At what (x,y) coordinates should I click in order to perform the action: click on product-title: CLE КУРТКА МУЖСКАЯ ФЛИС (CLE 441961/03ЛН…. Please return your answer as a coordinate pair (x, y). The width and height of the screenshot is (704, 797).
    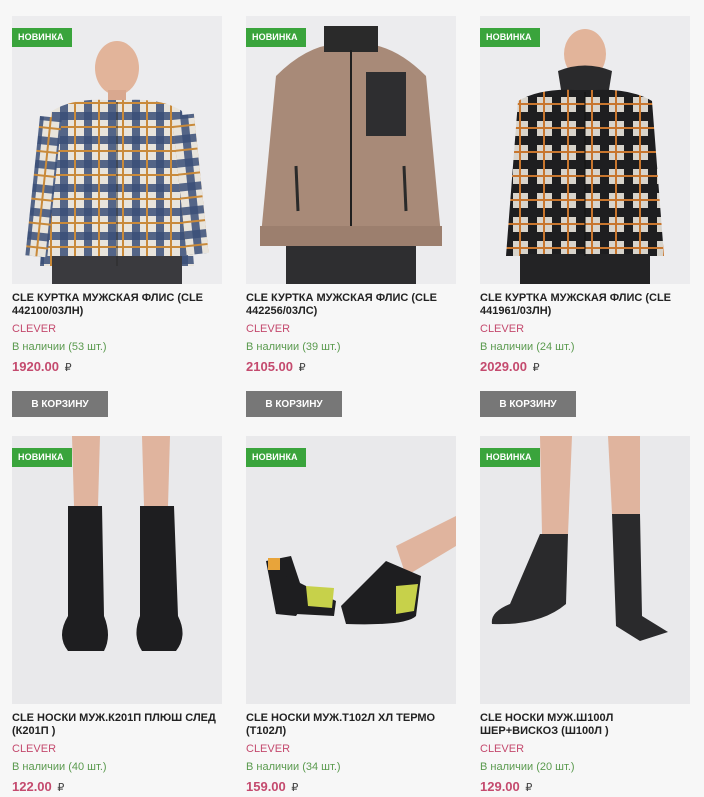
    Looking at the image, I should click on (585, 305).